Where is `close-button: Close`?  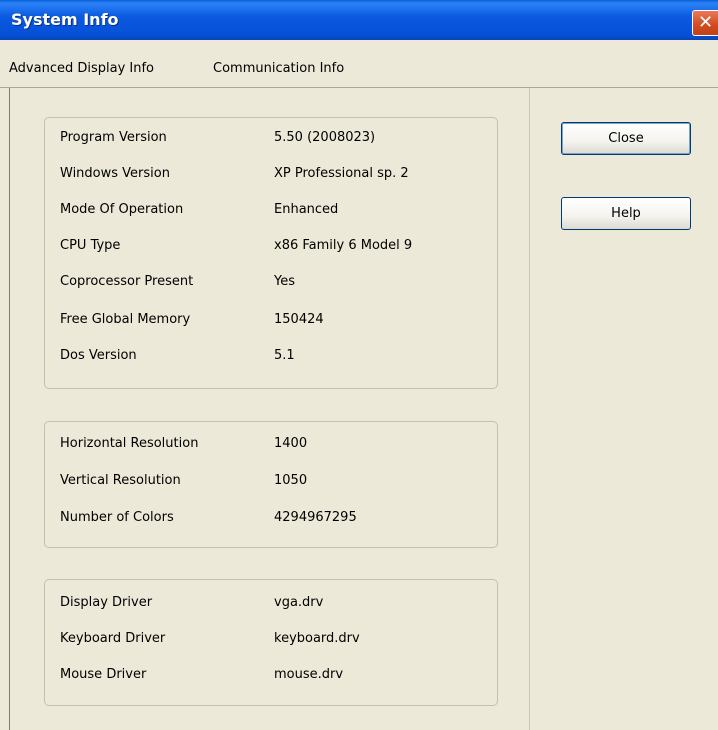
close-button: Close is located at coordinates (626, 138).